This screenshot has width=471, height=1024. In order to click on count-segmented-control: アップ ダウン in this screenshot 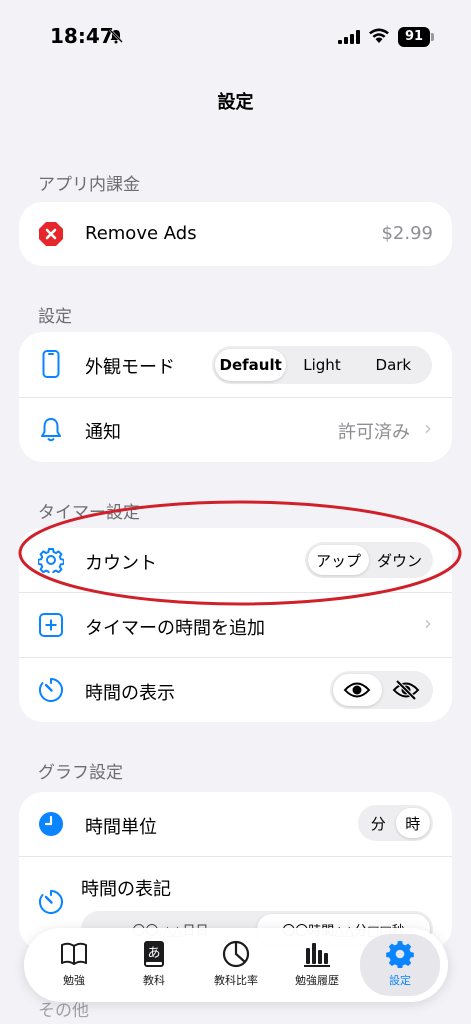, I will do `click(369, 560)`.